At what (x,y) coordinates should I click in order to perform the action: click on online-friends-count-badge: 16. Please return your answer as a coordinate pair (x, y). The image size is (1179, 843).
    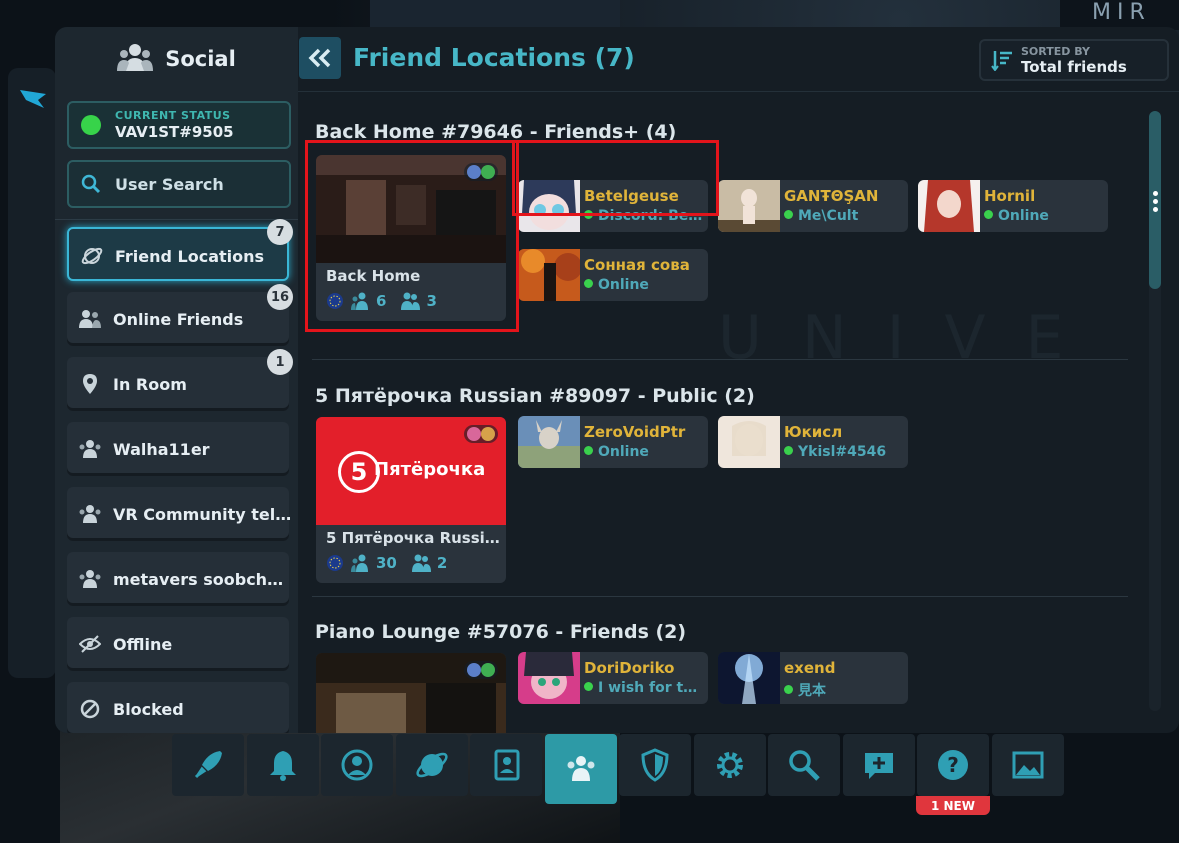
    Looking at the image, I should click on (280, 297).